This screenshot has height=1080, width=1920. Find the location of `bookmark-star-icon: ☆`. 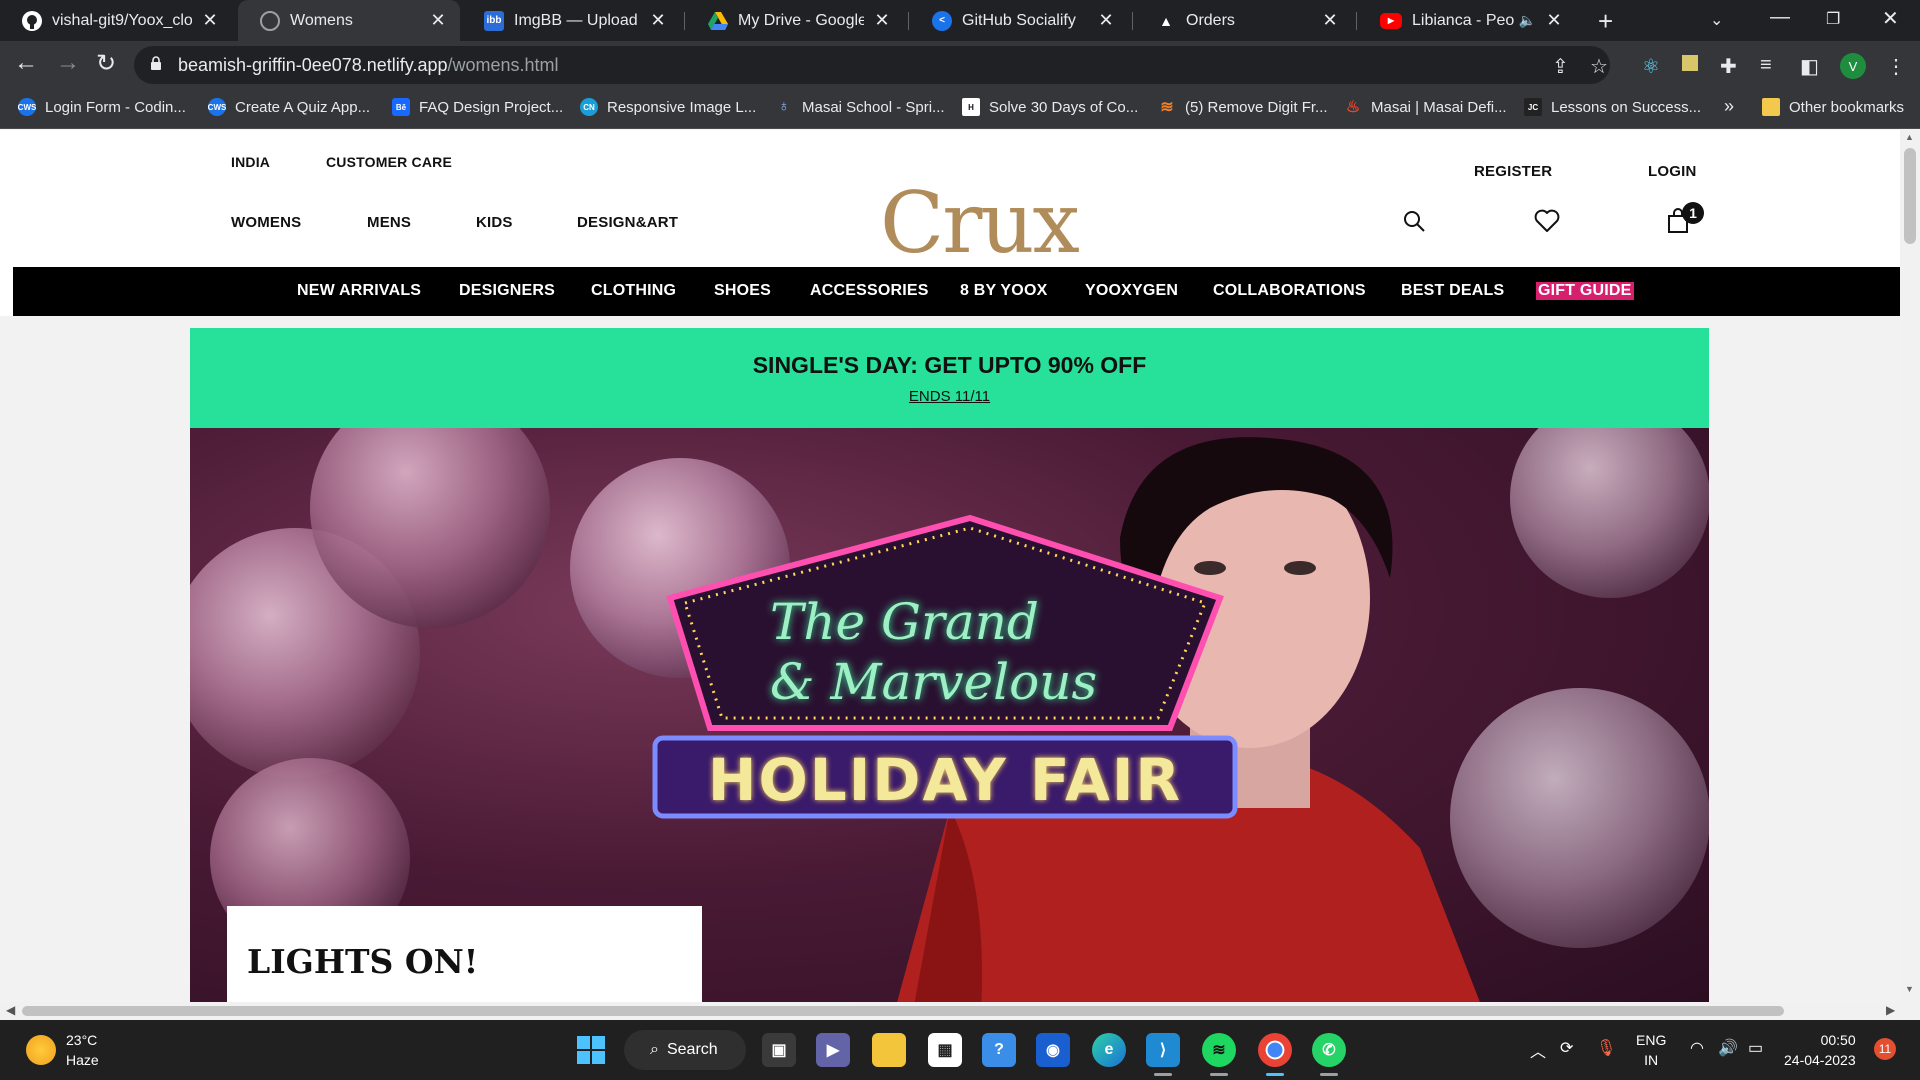

bookmark-star-icon: ☆ is located at coordinates (1599, 66).